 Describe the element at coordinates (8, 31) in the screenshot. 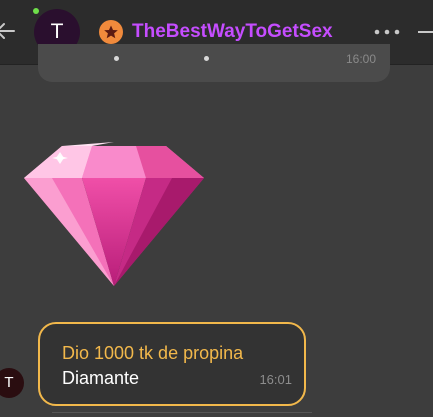

I see `back-arrow-icon` at that location.